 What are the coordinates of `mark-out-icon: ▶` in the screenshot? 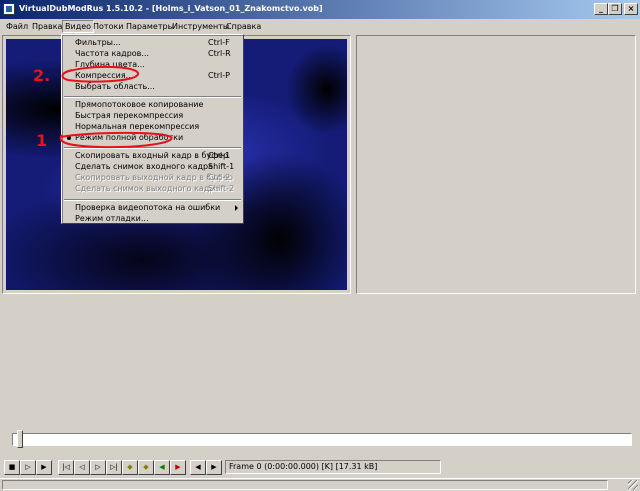 It's located at (214, 467).